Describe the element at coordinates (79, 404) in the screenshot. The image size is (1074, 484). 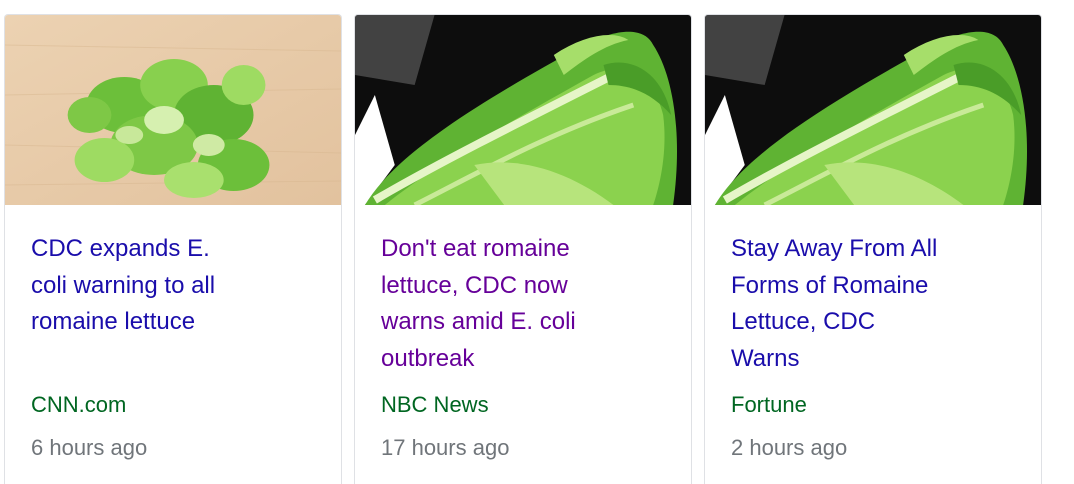
I see `news-source: CNN.com` at that location.